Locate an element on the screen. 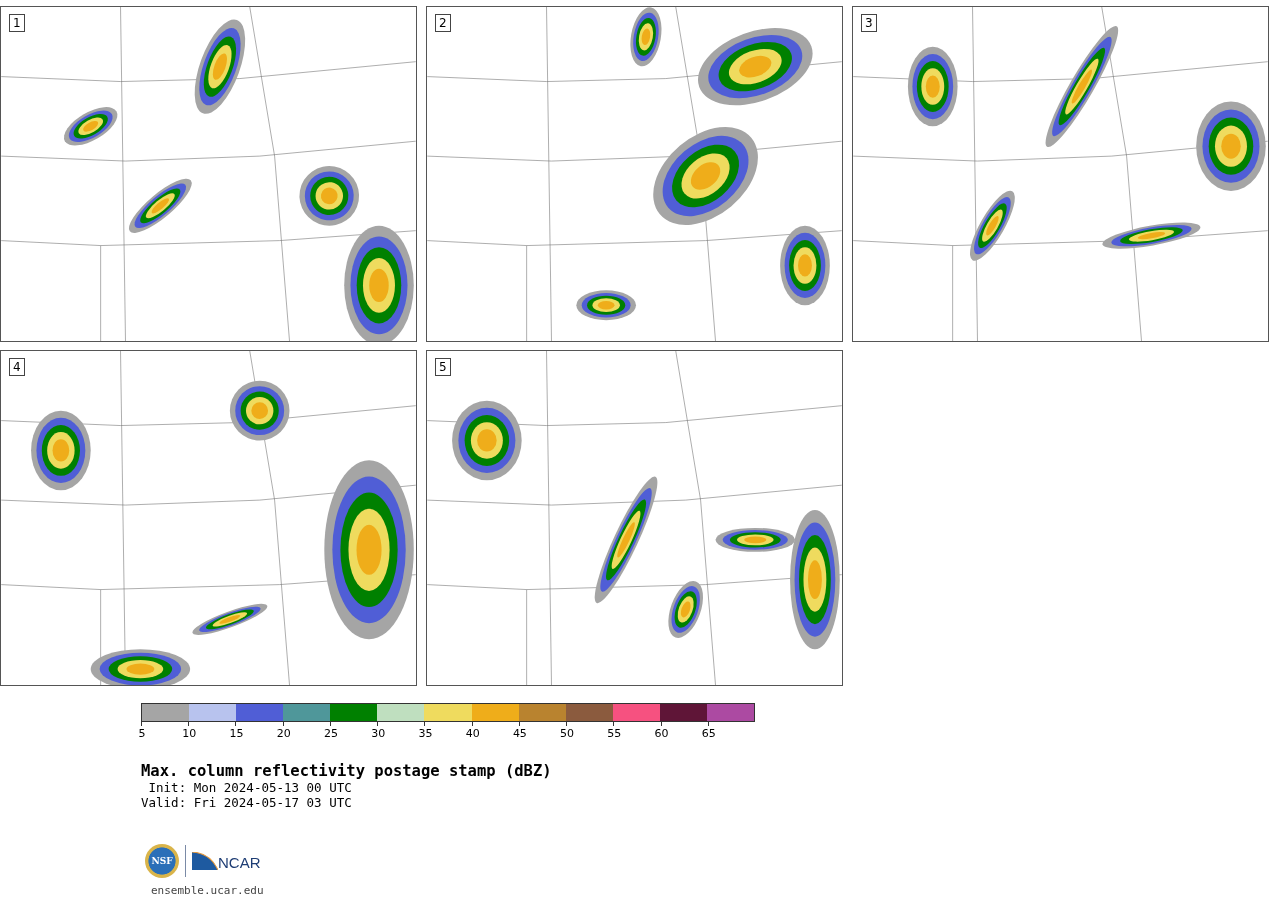 Image resolution: width=1280 pixels, height=901 pixels. tick-label: 45 is located at coordinates (519, 733).